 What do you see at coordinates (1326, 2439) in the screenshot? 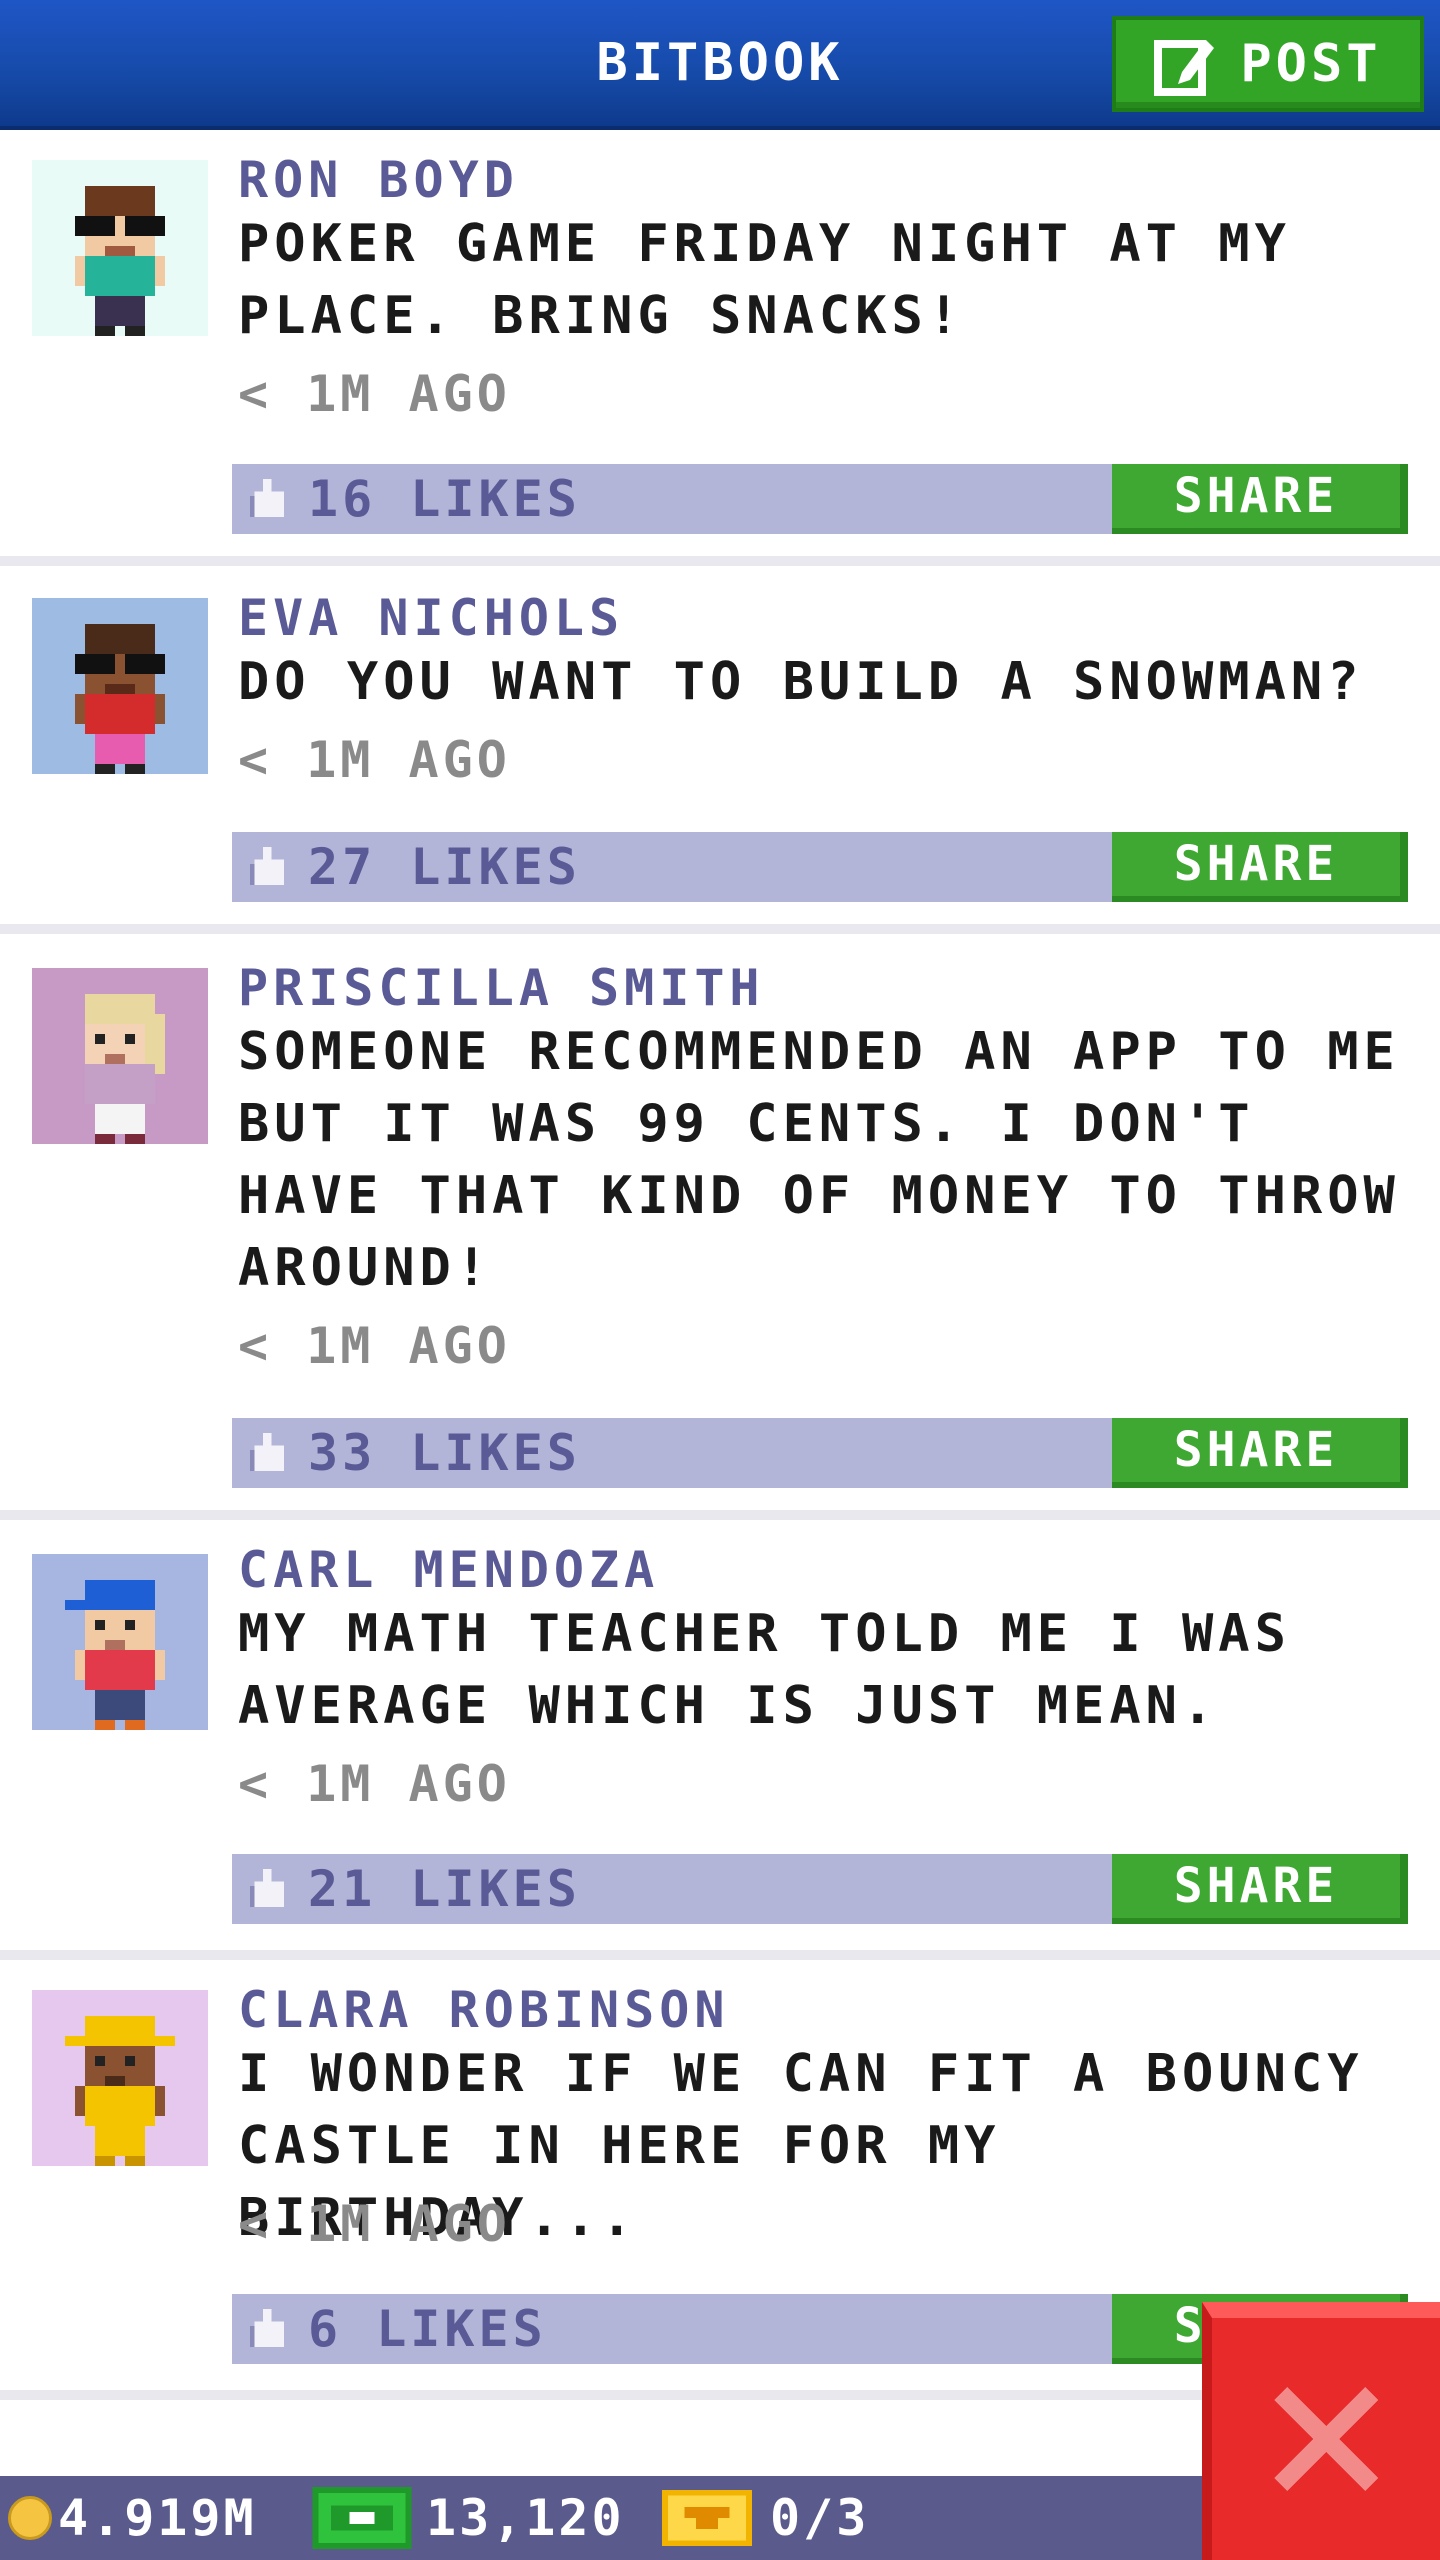
I see `close-icon` at bounding box center [1326, 2439].